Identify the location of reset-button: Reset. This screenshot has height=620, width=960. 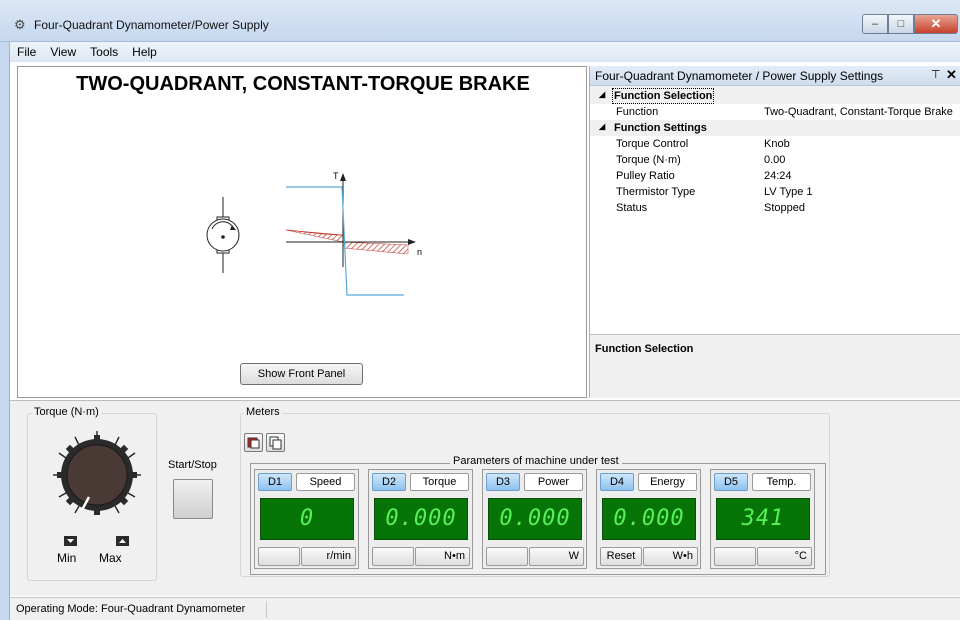
(621, 556).